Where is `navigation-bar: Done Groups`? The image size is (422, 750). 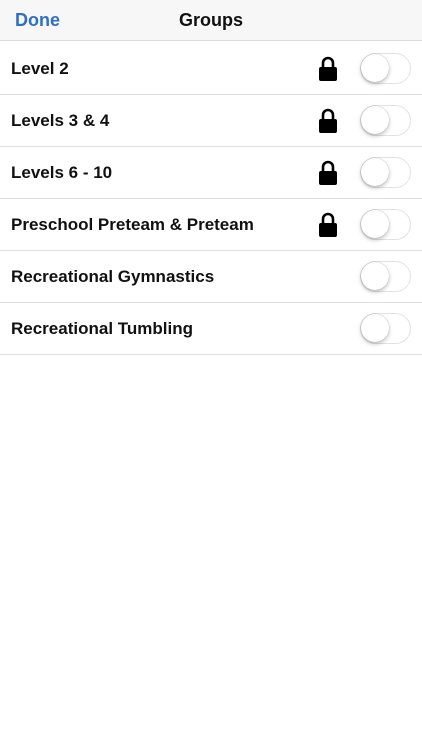
navigation-bar: Done Groups is located at coordinates (211, 20).